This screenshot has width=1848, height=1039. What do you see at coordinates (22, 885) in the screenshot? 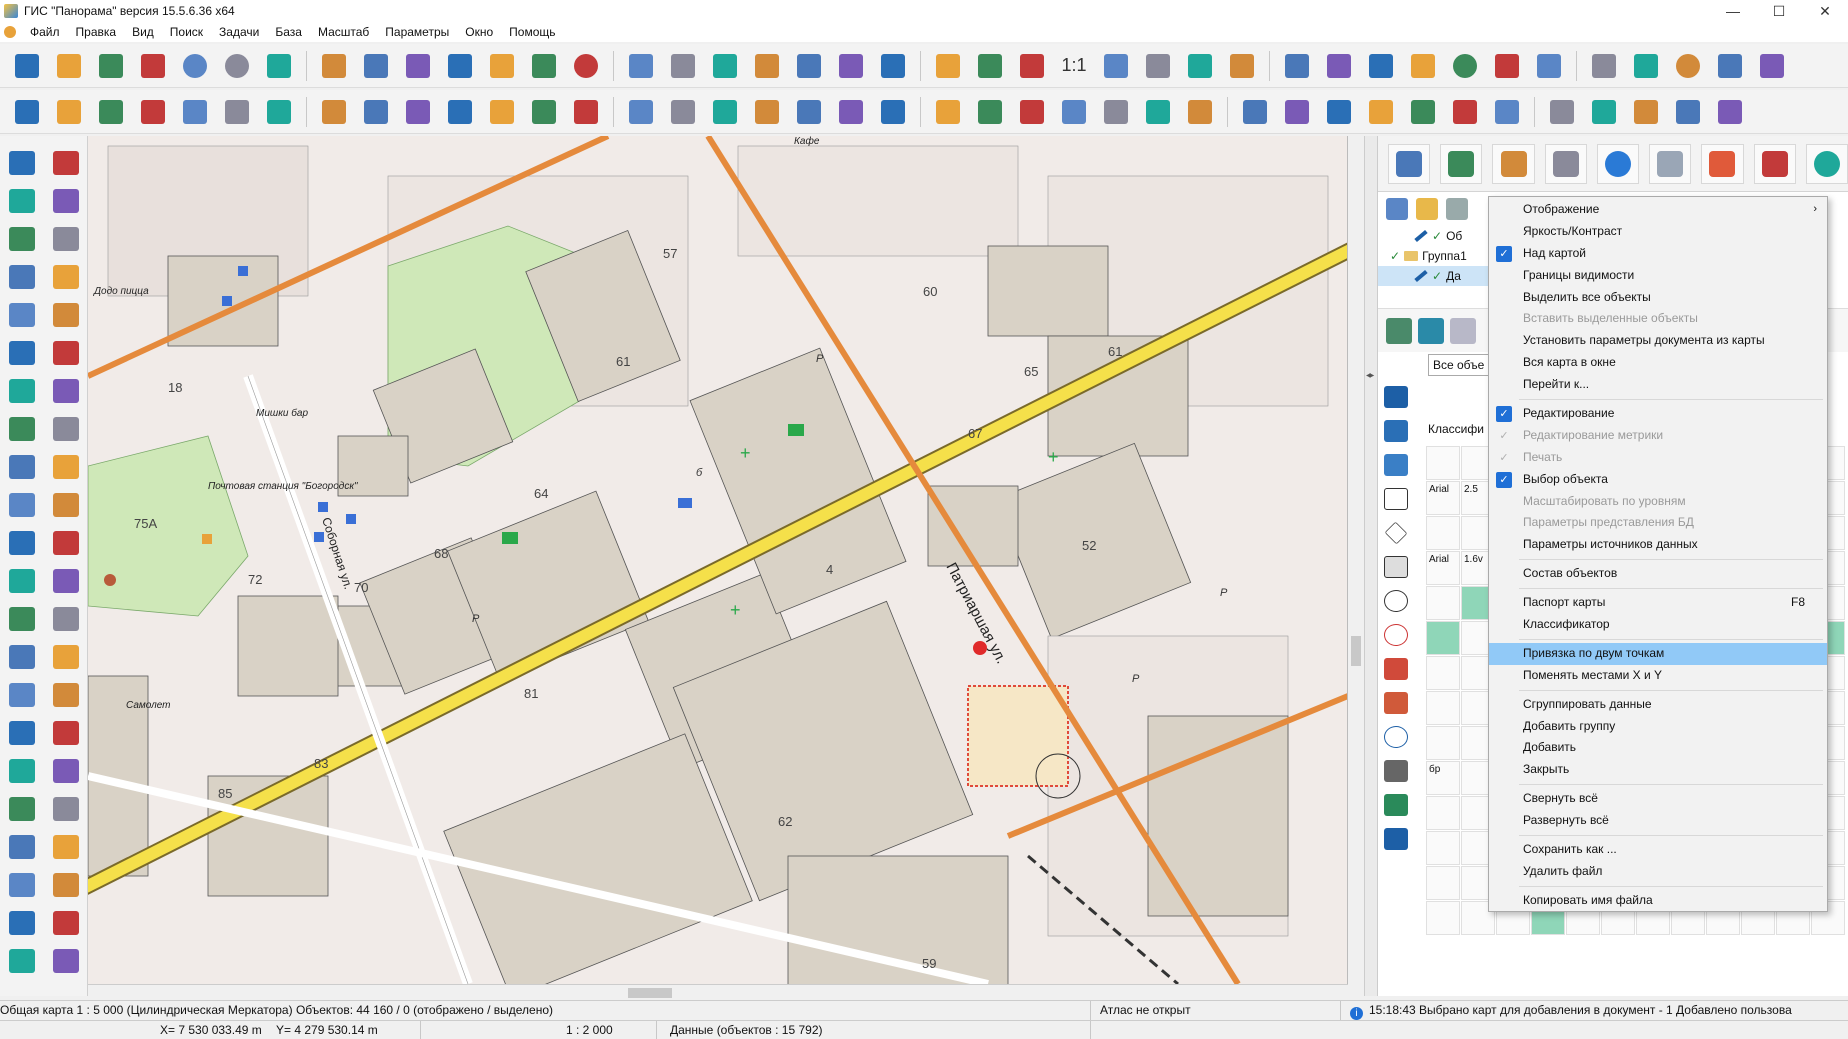
I see `curve-left-tool` at bounding box center [22, 885].